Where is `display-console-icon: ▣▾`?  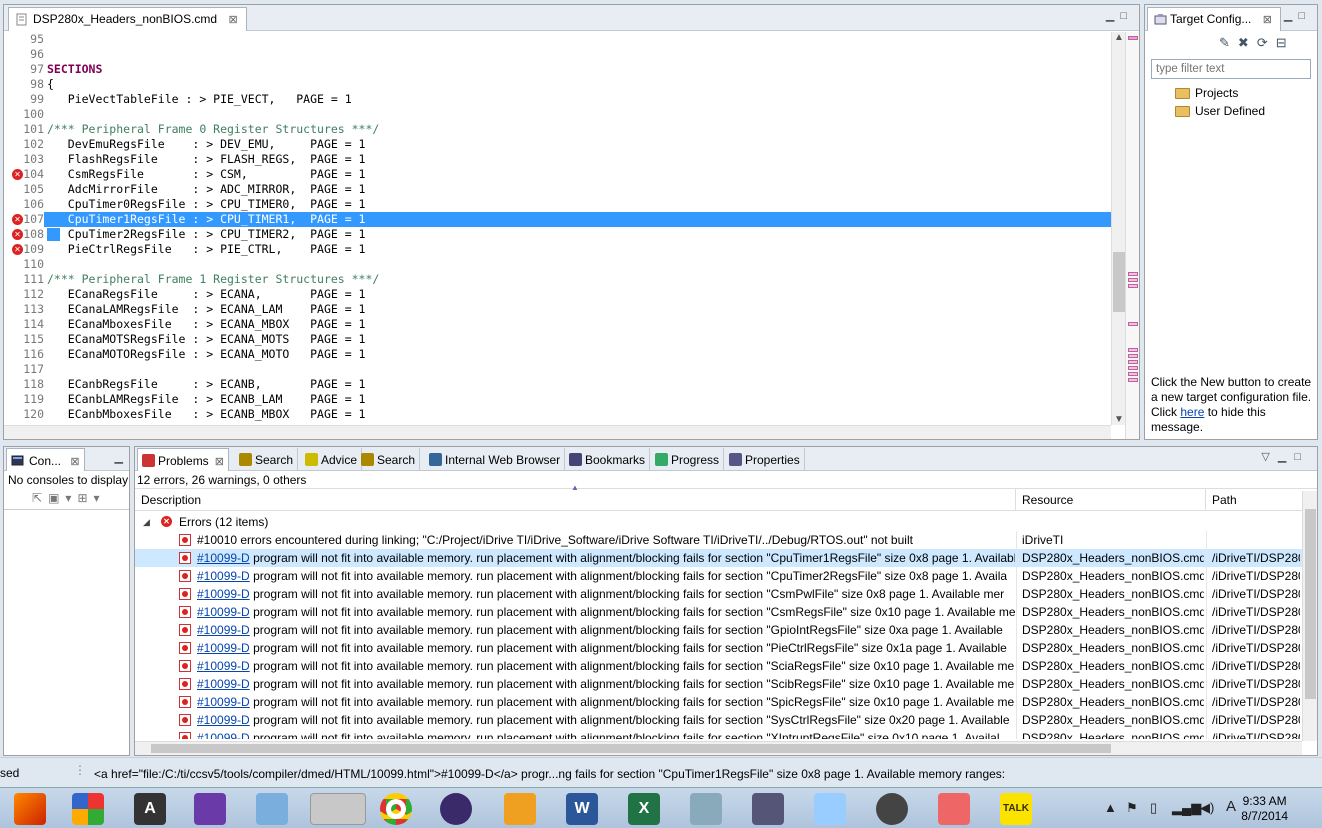 display-console-icon: ▣▾ is located at coordinates (62, 498).